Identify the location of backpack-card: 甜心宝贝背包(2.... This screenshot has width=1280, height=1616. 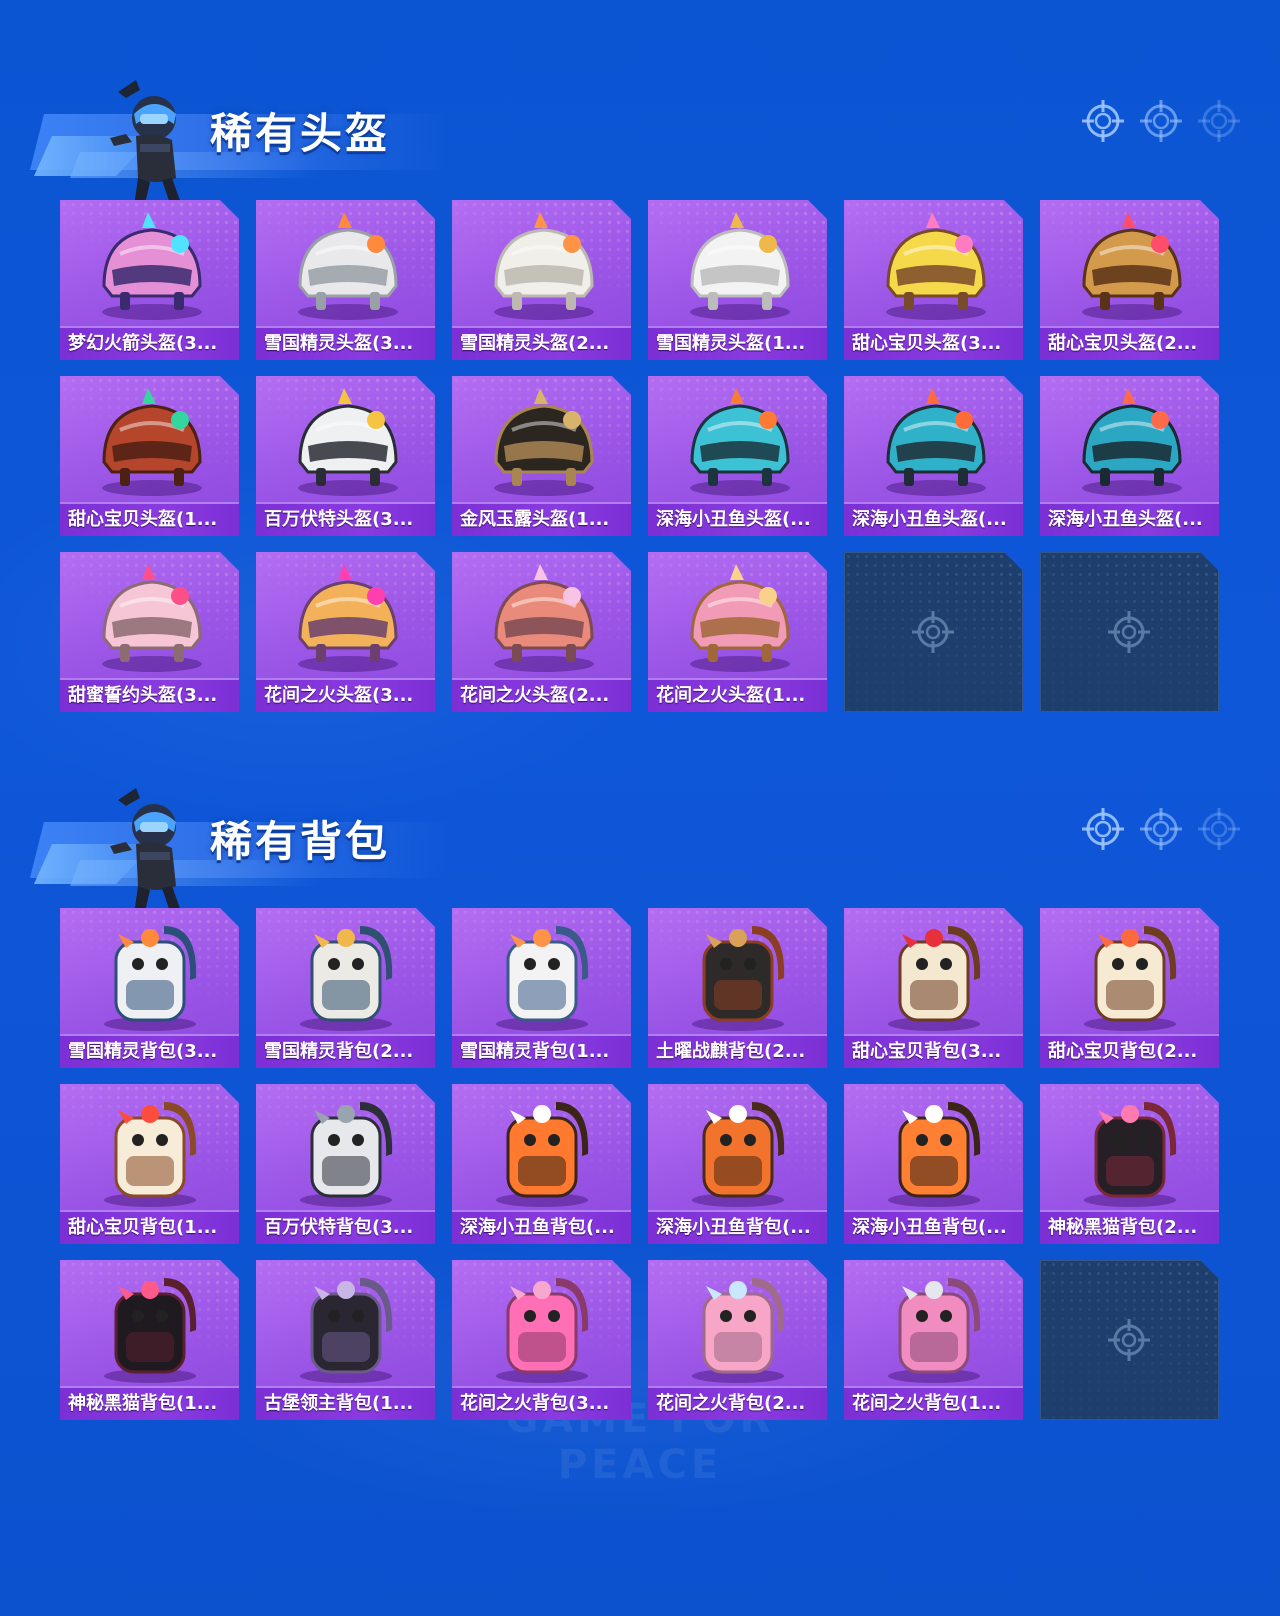
(1129, 988).